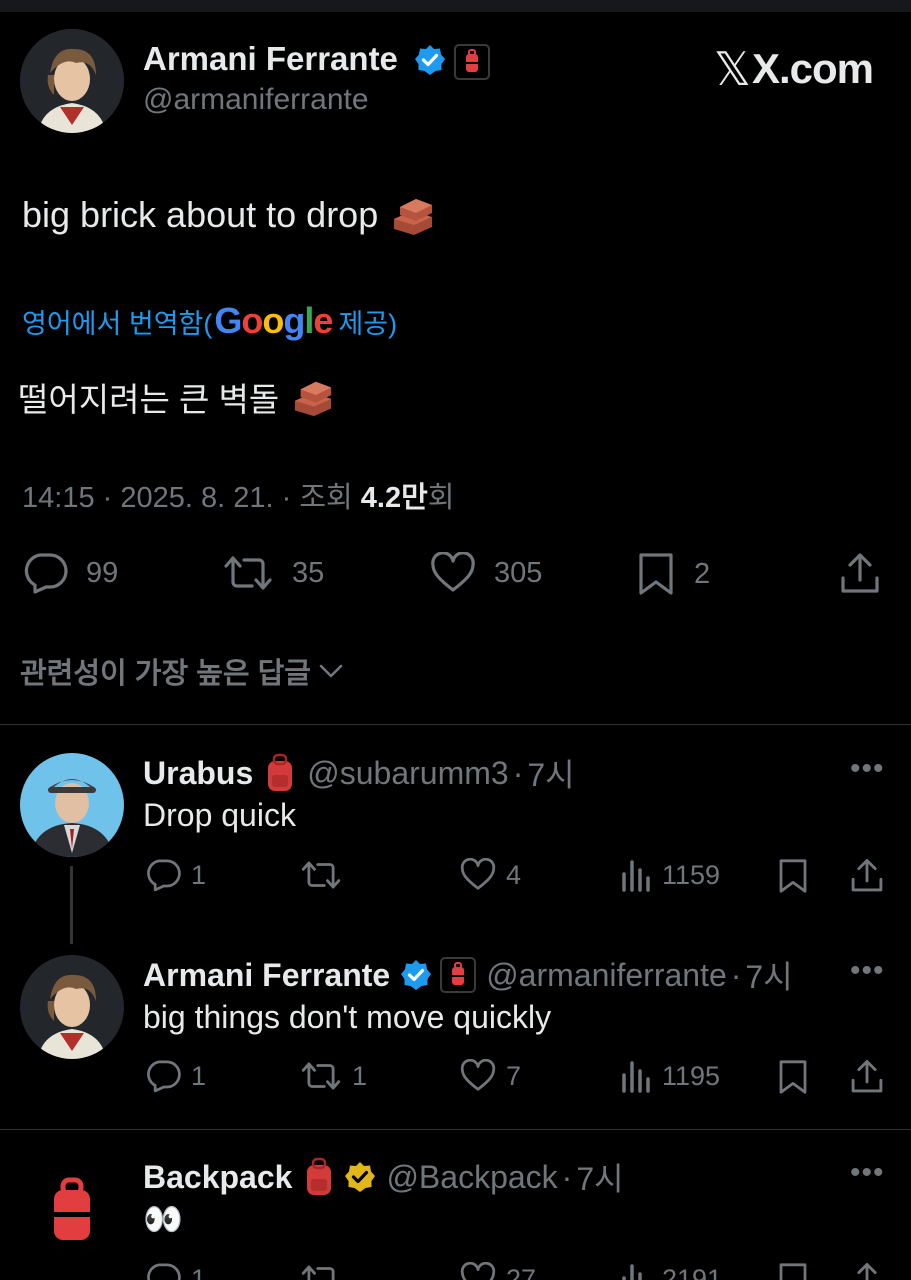  What do you see at coordinates (360, 1177) in the screenshot?
I see `verified-gold-badge-icon` at bounding box center [360, 1177].